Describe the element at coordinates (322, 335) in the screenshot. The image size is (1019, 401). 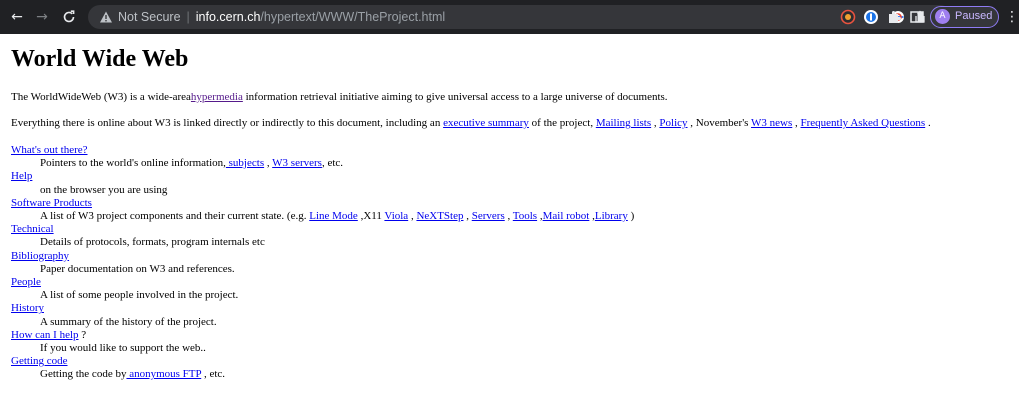
I see `list-item-term: How can I help ?` at that location.